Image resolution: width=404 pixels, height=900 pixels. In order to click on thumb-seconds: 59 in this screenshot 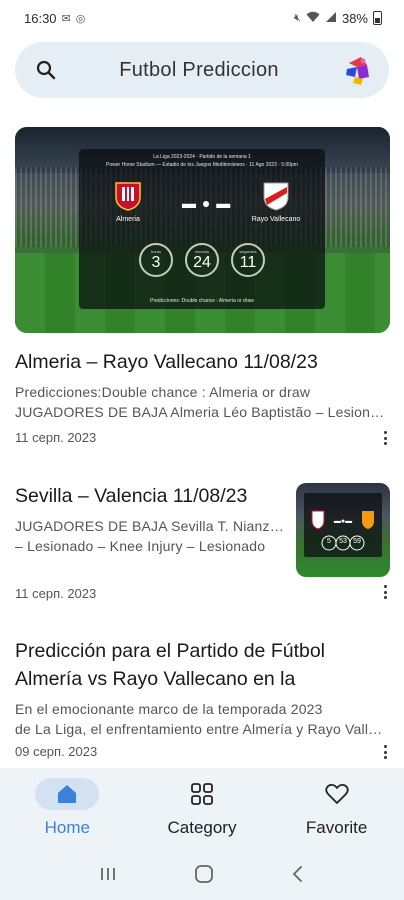, I will do `click(357, 541)`.